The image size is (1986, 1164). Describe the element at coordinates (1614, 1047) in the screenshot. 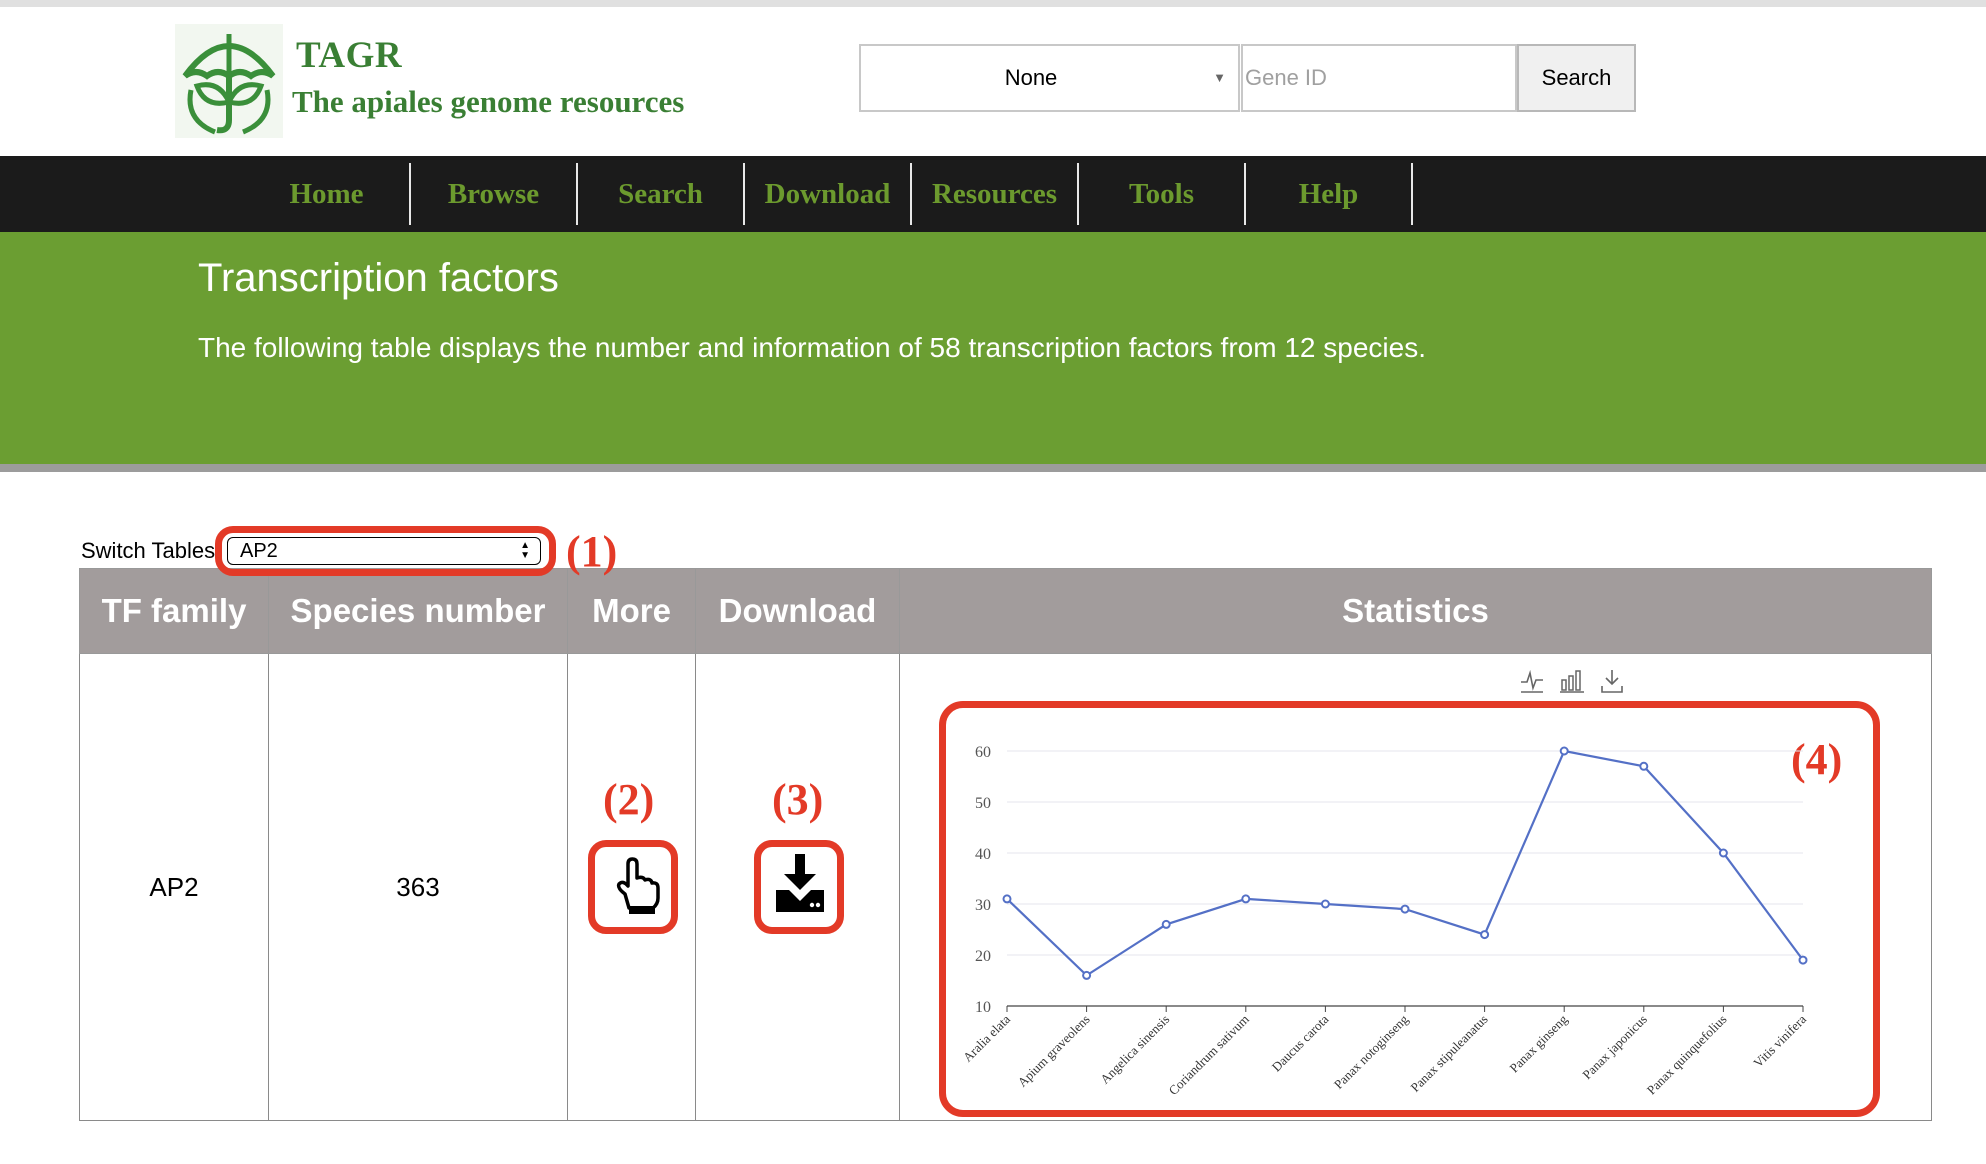

I see `x-tick-label: Panax japonicus` at that location.